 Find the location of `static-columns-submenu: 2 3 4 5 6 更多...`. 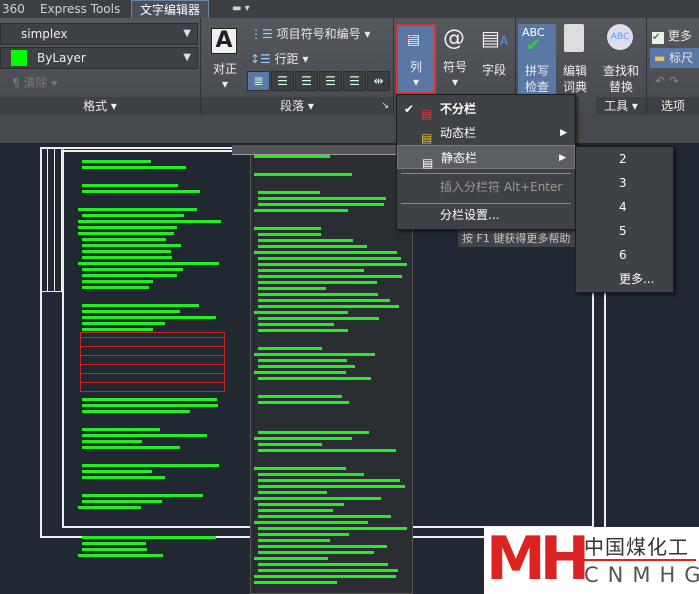

static-columns-submenu: 2 3 4 5 6 更多... is located at coordinates (624, 219).